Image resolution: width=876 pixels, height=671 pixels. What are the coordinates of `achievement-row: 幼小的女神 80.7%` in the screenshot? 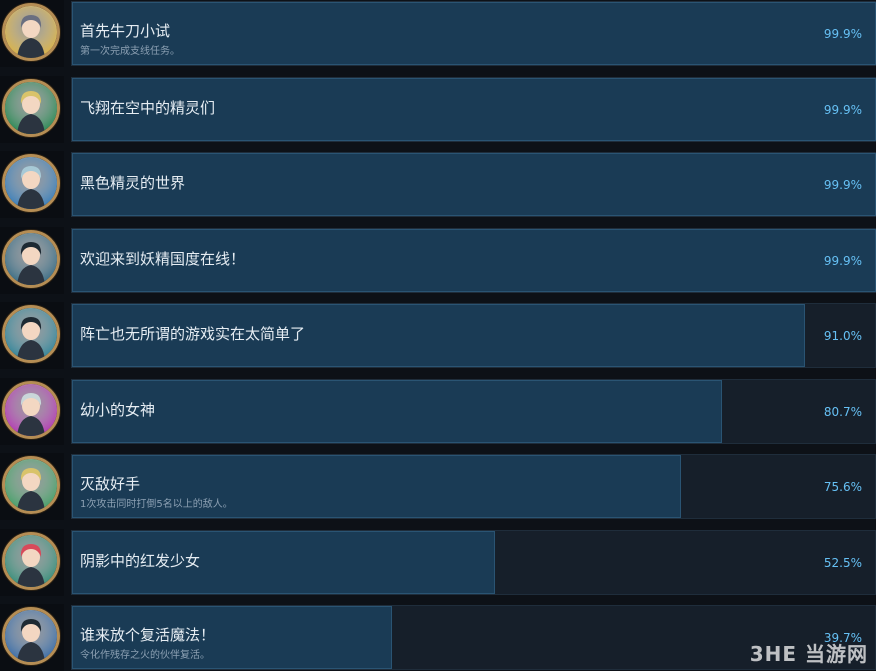 It's located at (438, 411).